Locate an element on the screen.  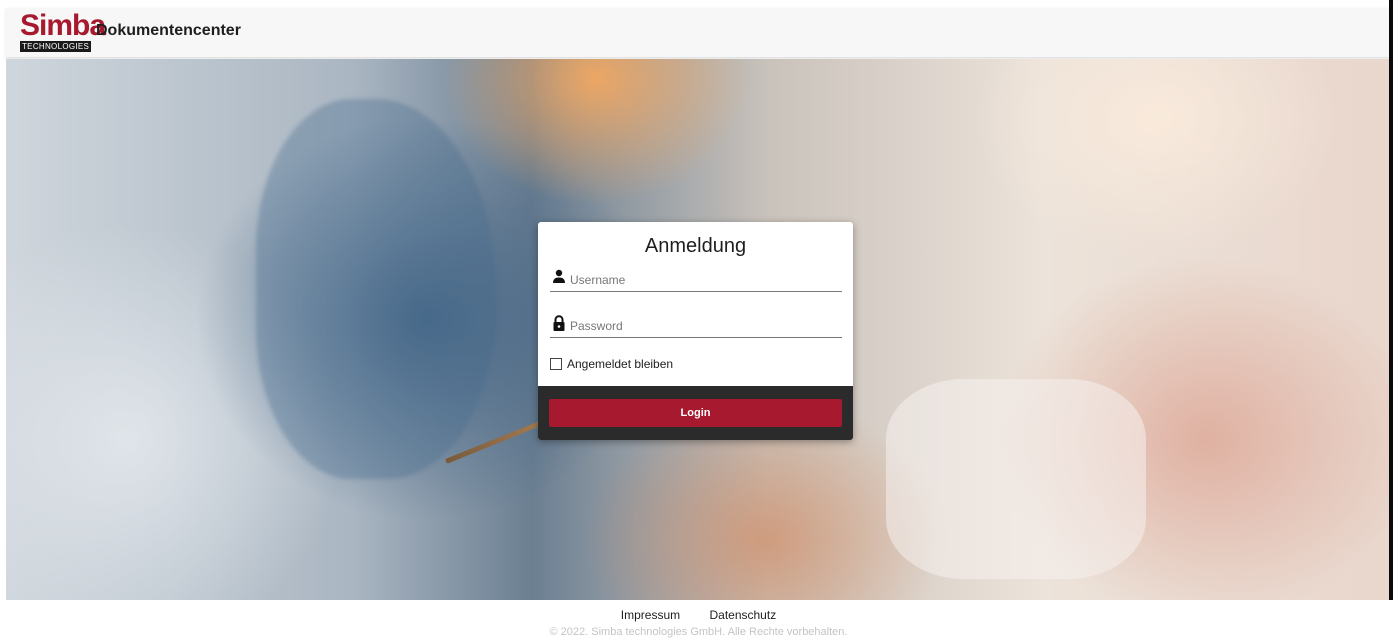
login-button: Login is located at coordinates (695, 413).